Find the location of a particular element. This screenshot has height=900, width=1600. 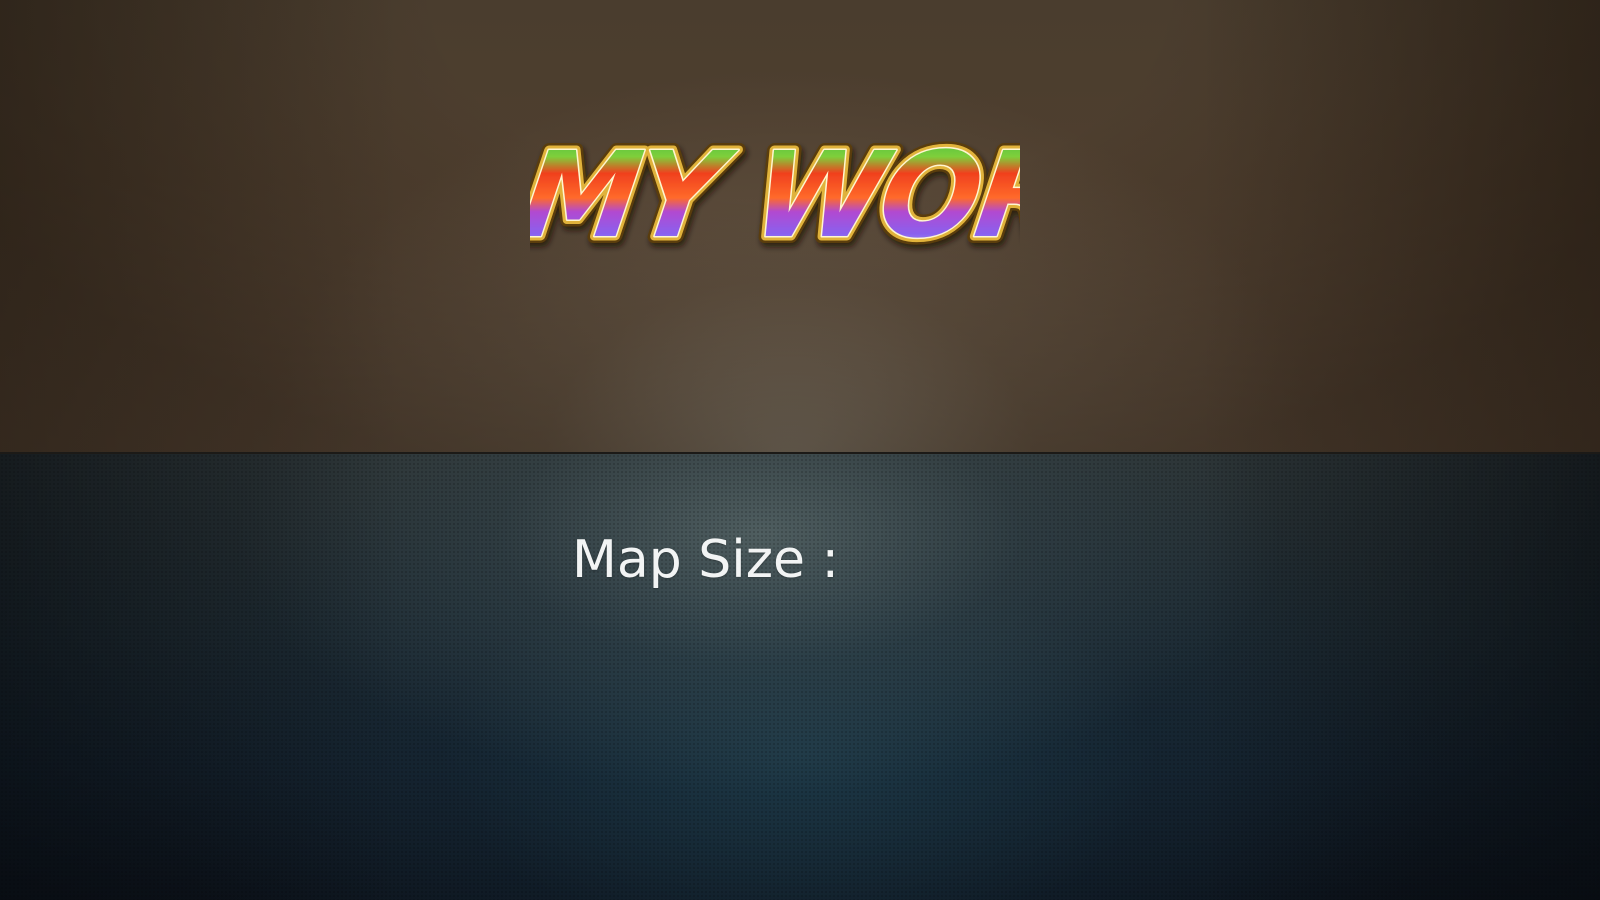

map-size-label: Map Size : is located at coordinates (706, 560).